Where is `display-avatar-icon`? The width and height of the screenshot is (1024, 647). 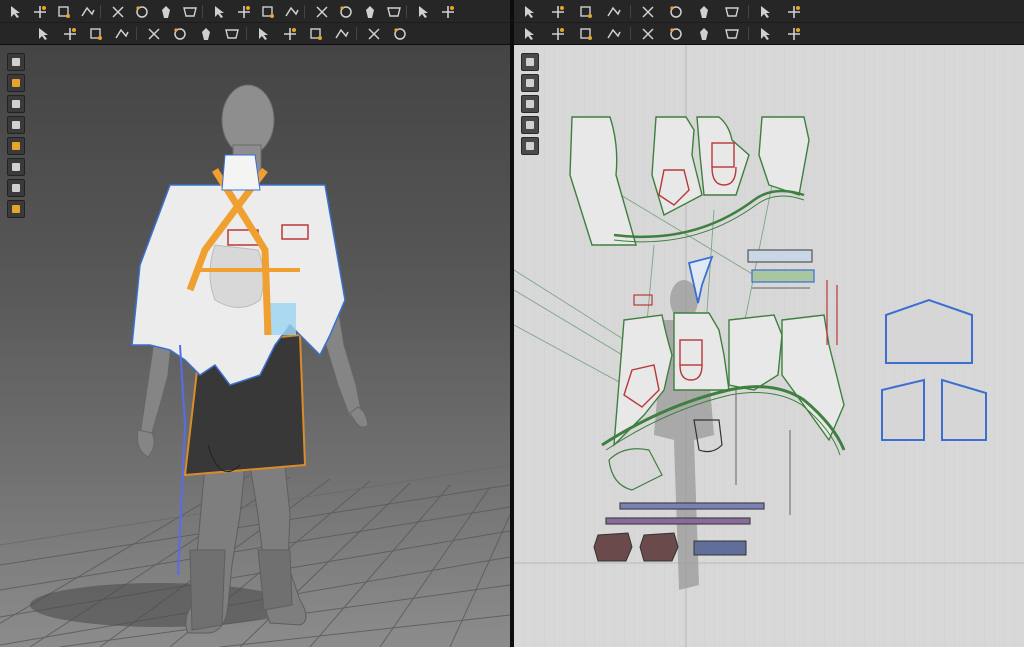
display-avatar-icon is located at coordinates (16, 62).